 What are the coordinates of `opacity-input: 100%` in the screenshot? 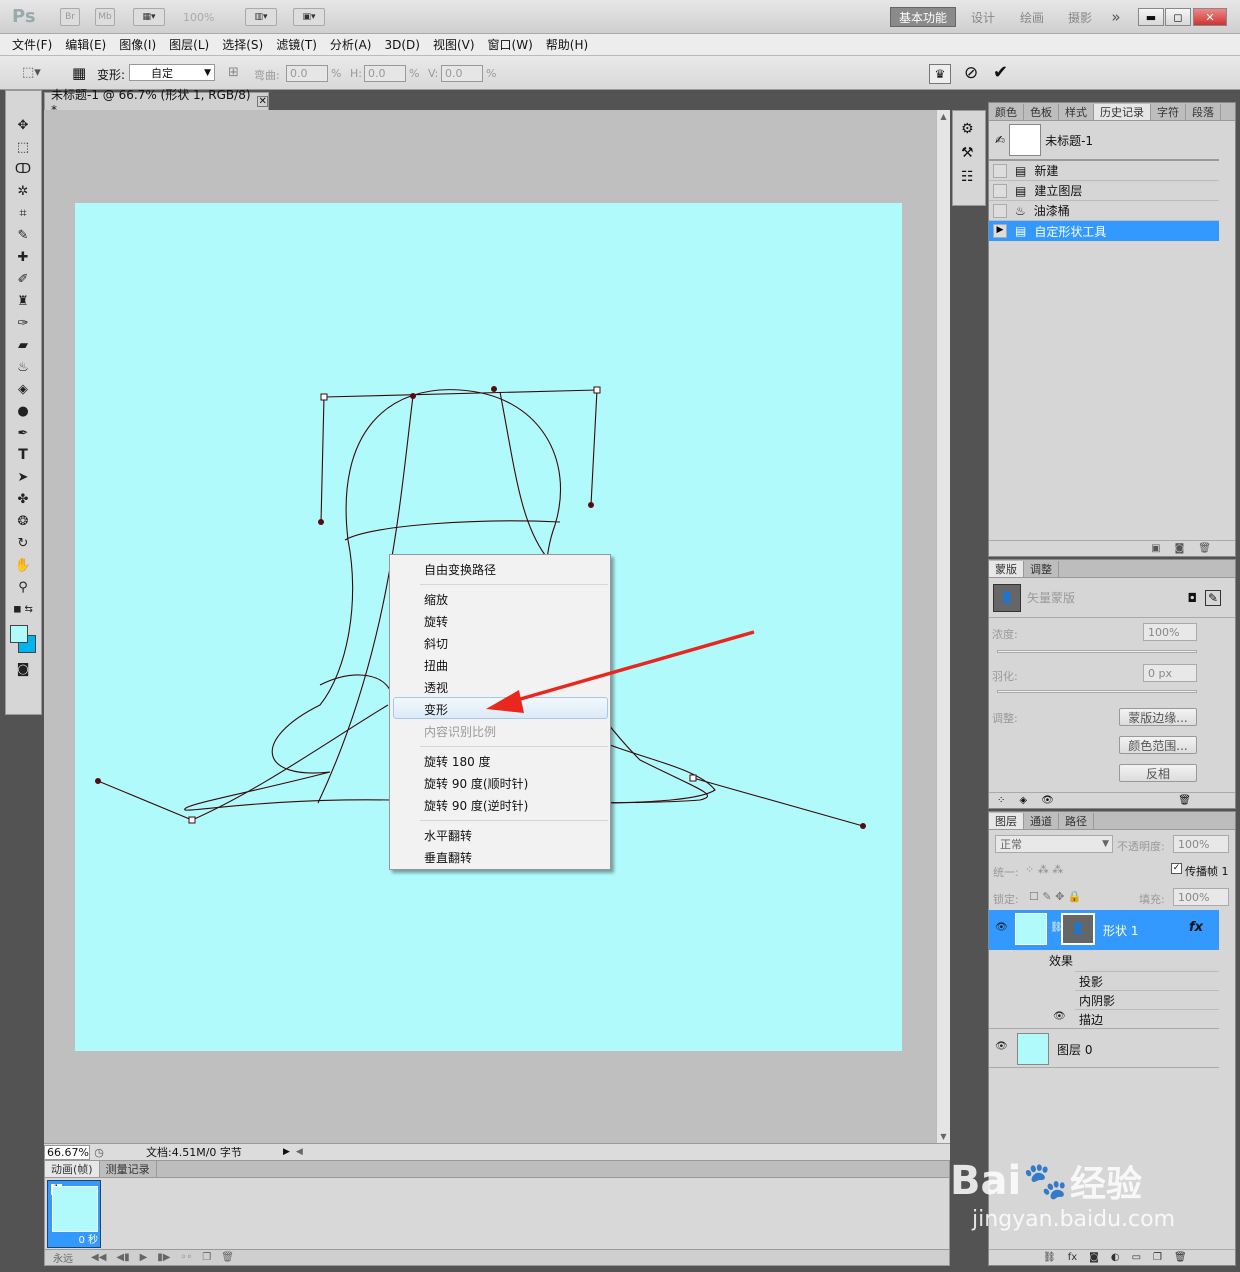 It's located at (1201, 844).